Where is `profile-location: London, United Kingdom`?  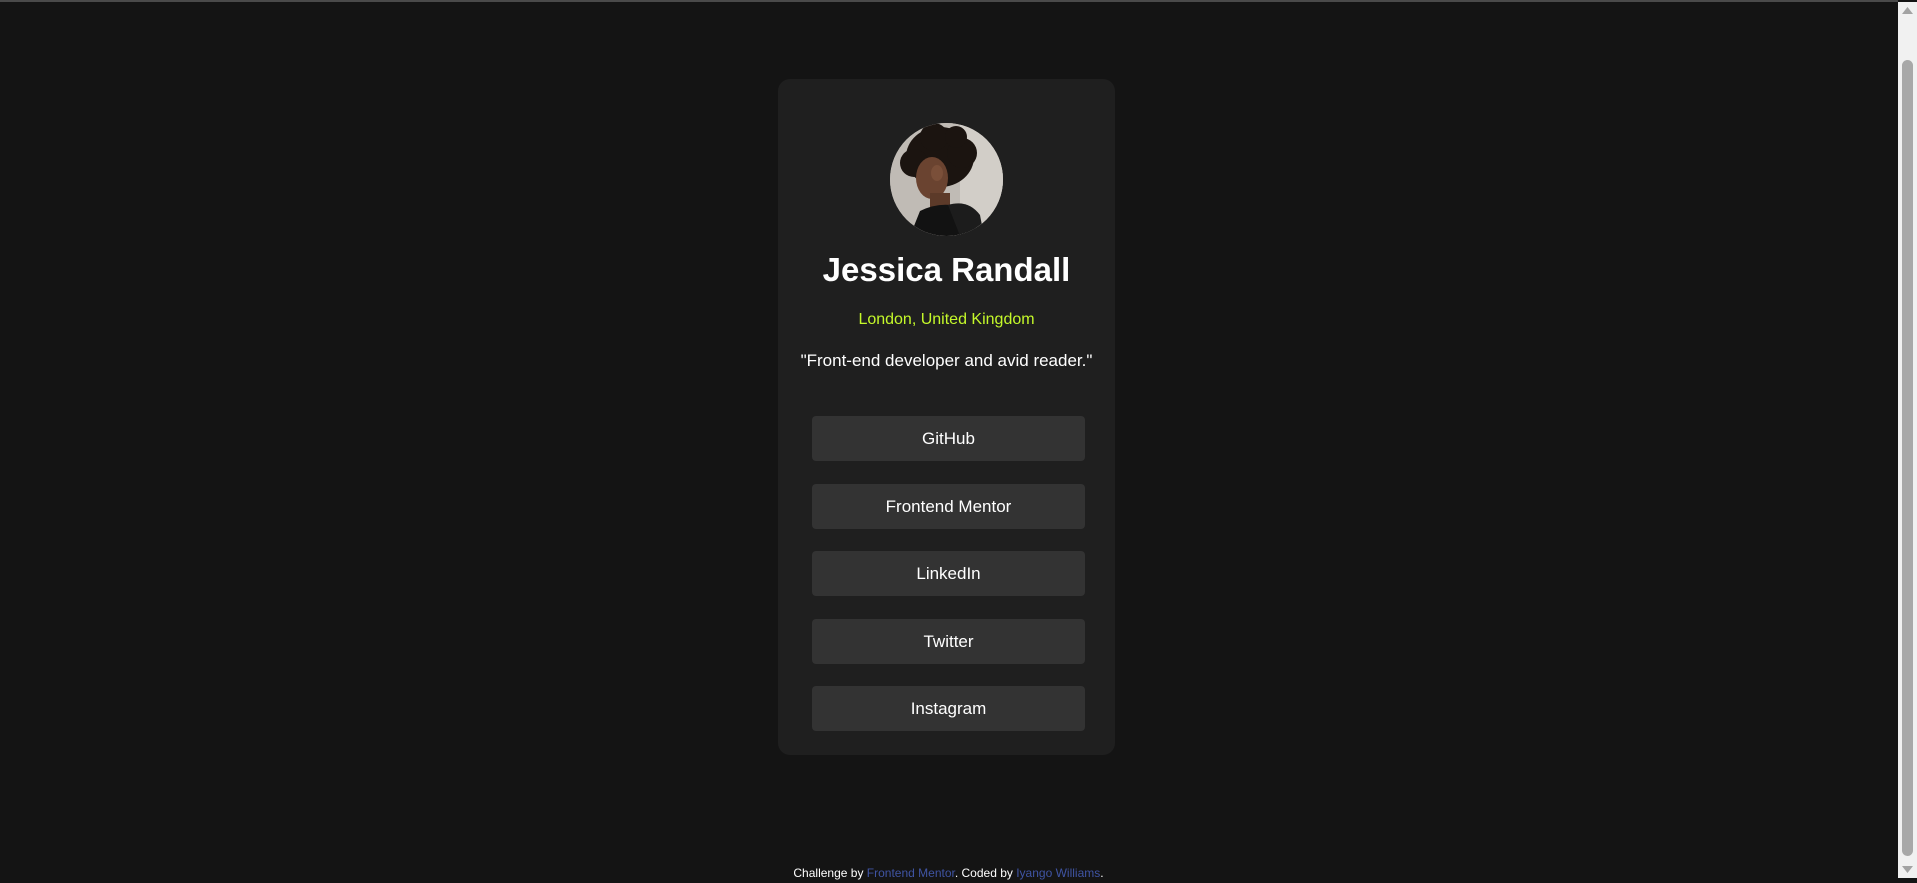
profile-location: London, United Kingdom is located at coordinates (946, 319).